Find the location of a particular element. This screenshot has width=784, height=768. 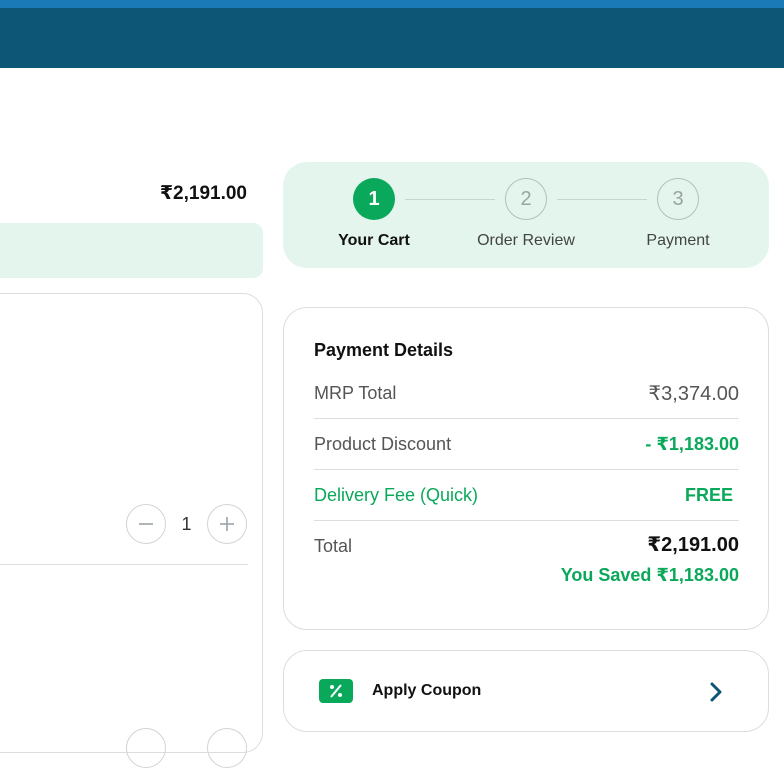

decrease-quantity-button is located at coordinates (146, 524).